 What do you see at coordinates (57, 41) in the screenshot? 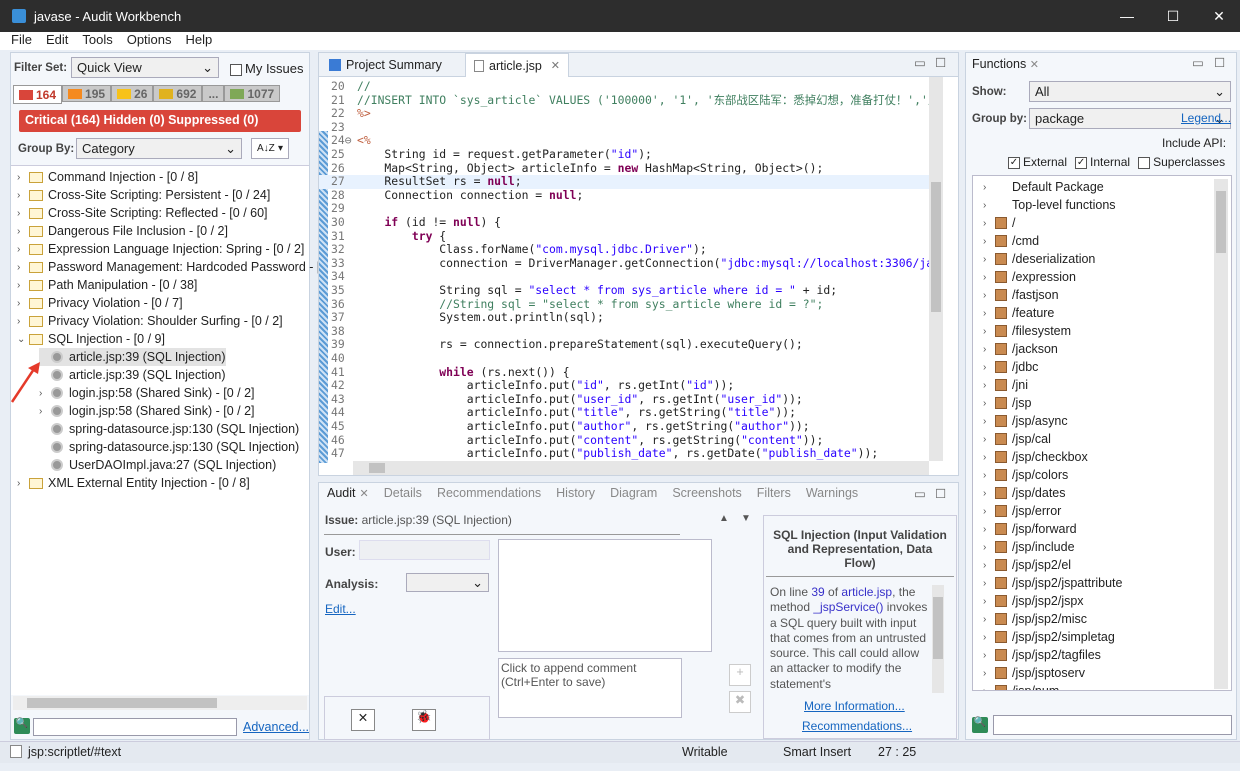
I see `menu-edit: Edit` at bounding box center [57, 41].